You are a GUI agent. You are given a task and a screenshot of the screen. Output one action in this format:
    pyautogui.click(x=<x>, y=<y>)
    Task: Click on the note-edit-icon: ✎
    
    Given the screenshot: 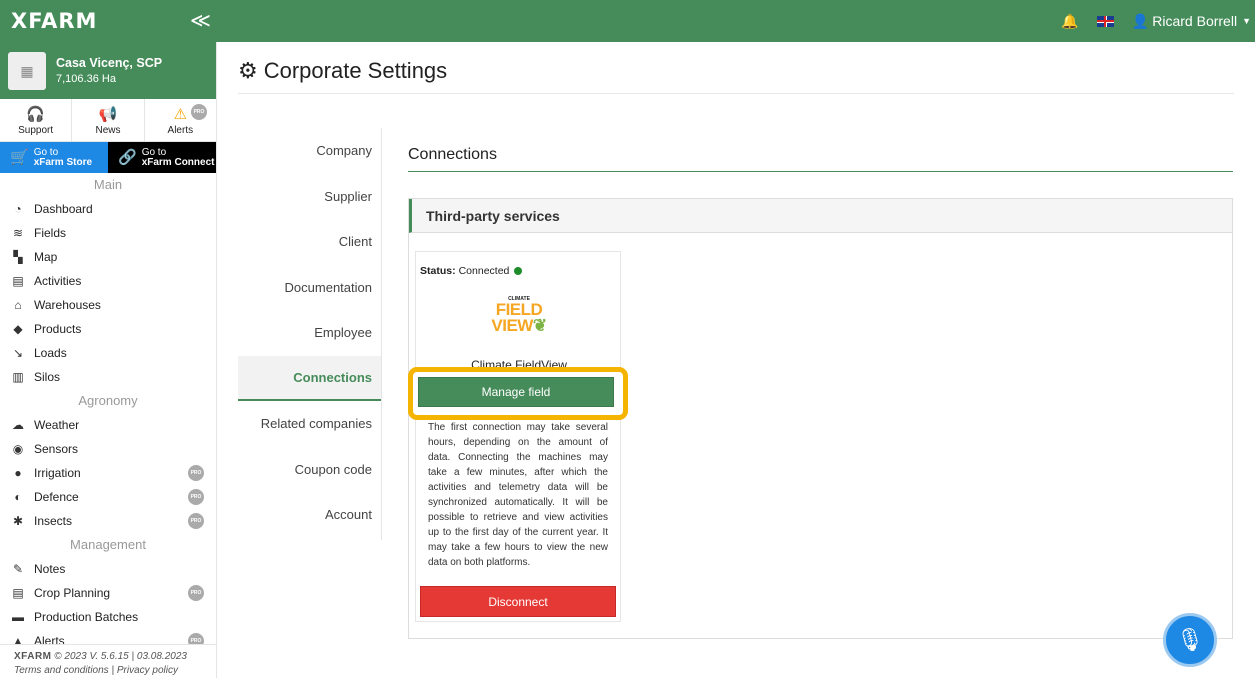 What is the action you would take?
    pyautogui.click(x=18, y=569)
    